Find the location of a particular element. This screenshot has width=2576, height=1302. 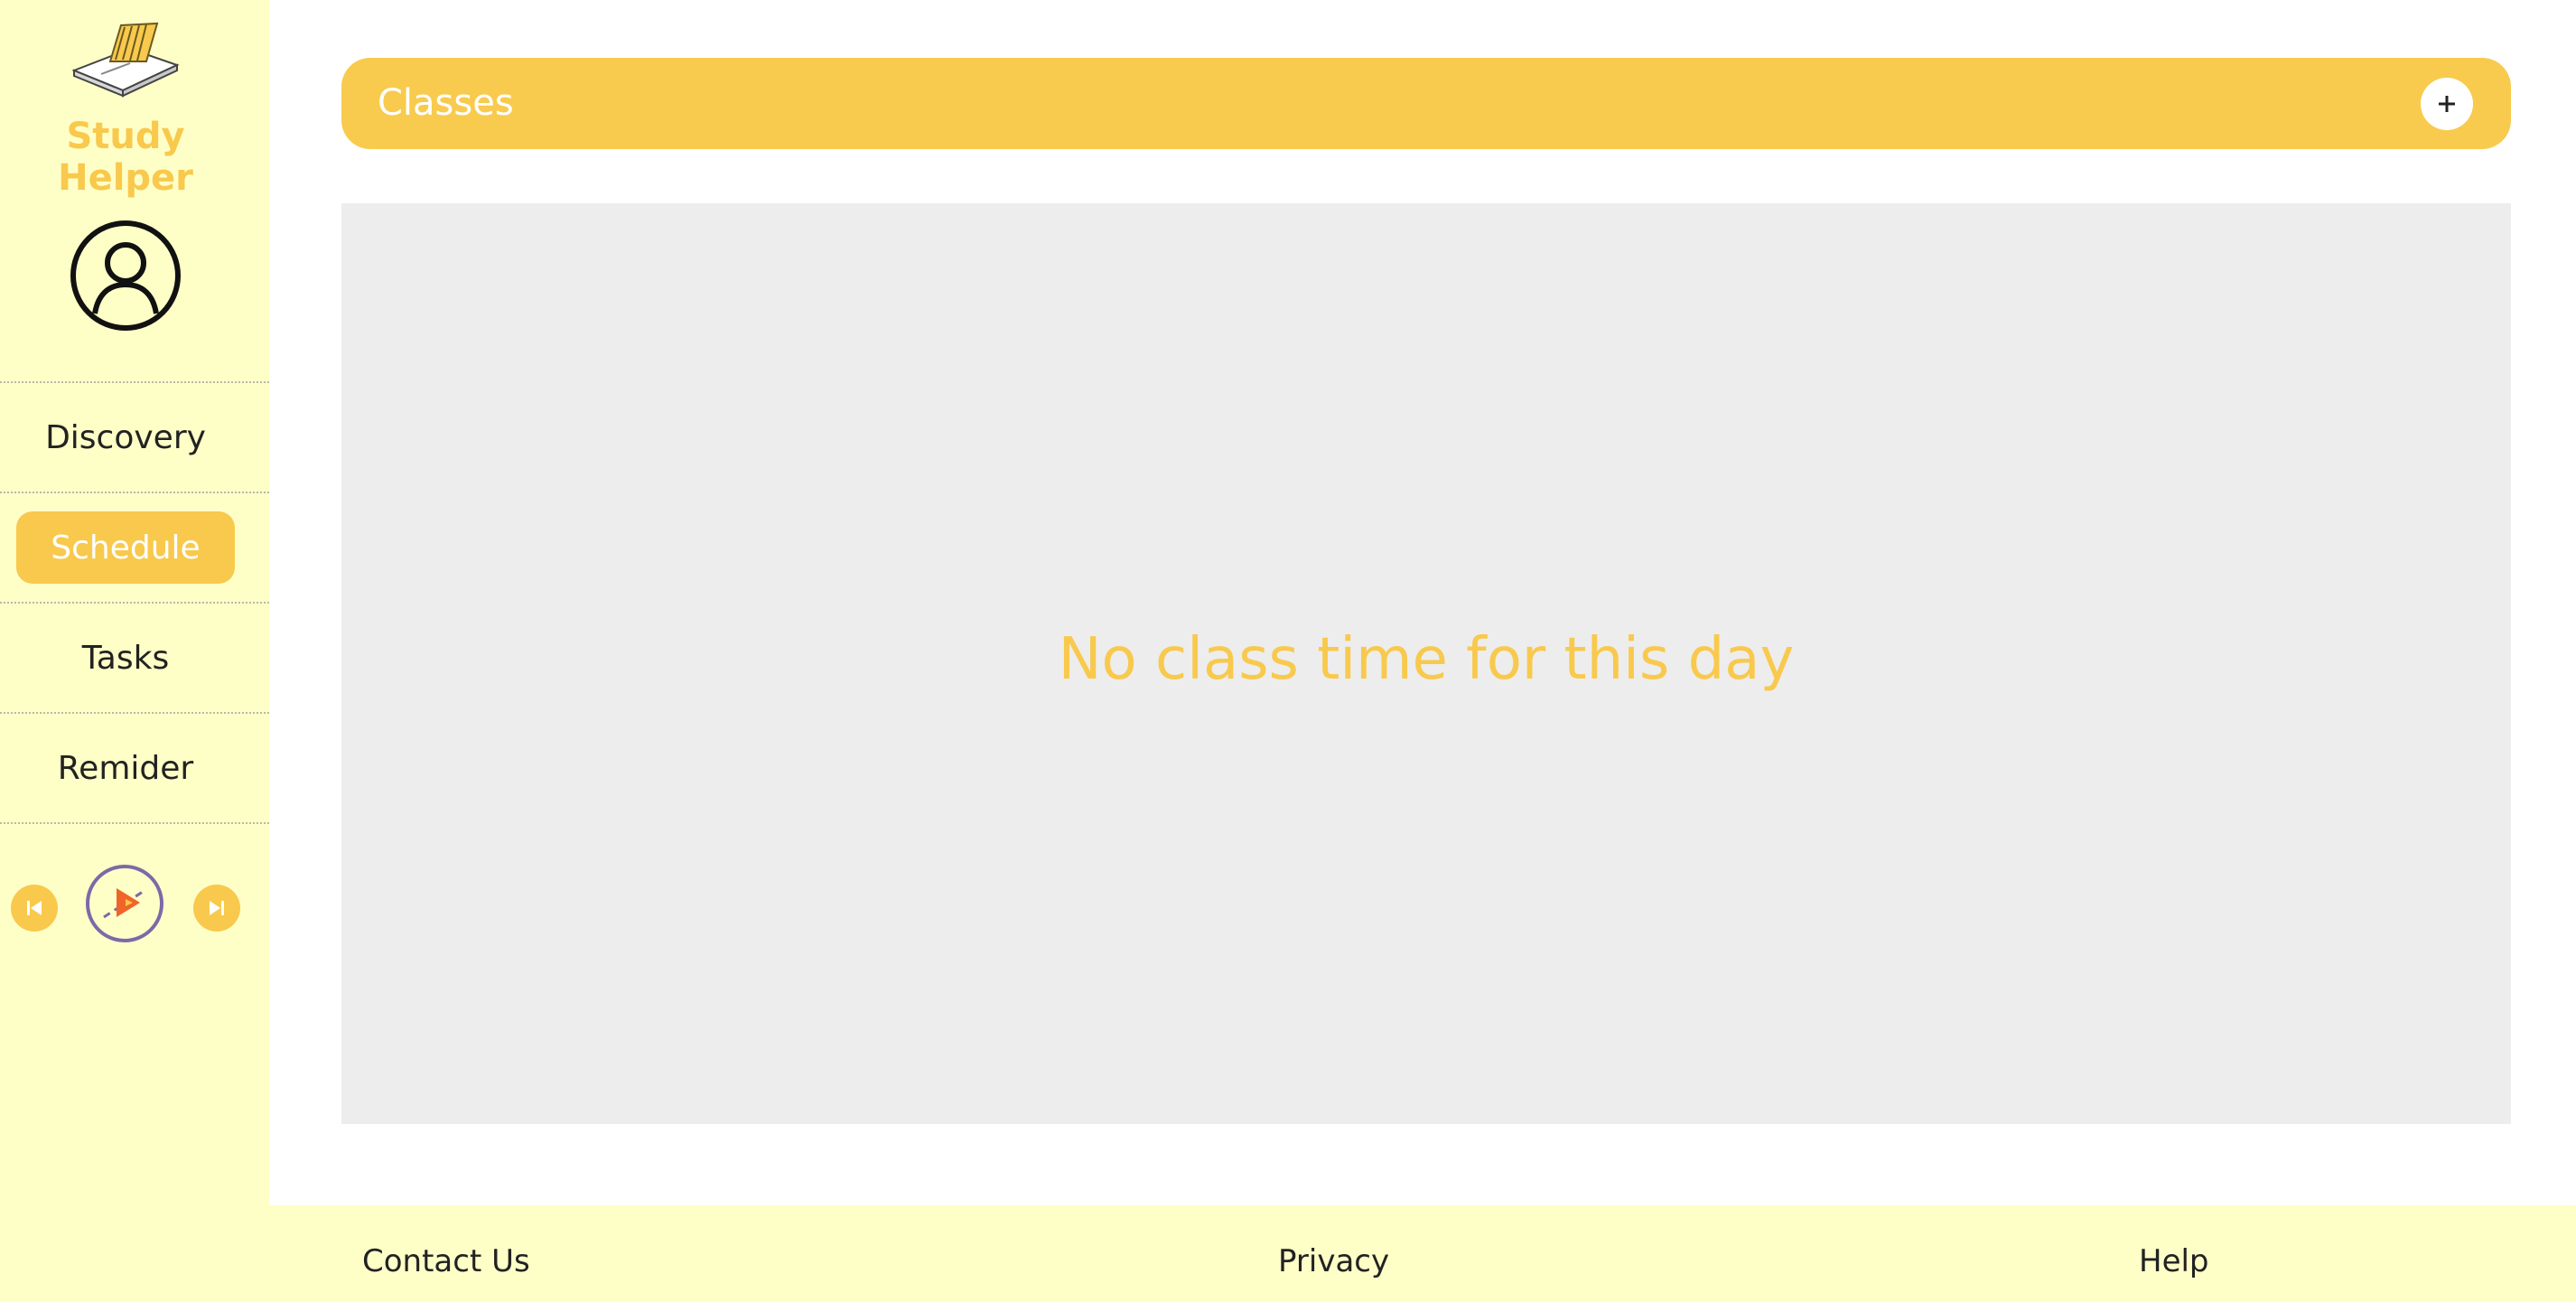

skip-next-icon is located at coordinates (217, 908).